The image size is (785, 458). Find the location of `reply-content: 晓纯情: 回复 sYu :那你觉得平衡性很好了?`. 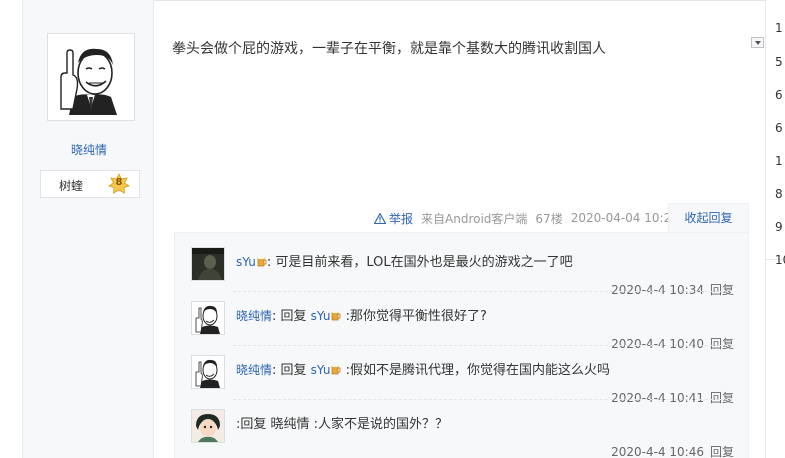

reply-content: 晓纯情: 回复 sYu :那你觉得平衡性很好了? is located at coordinates (361, 314).